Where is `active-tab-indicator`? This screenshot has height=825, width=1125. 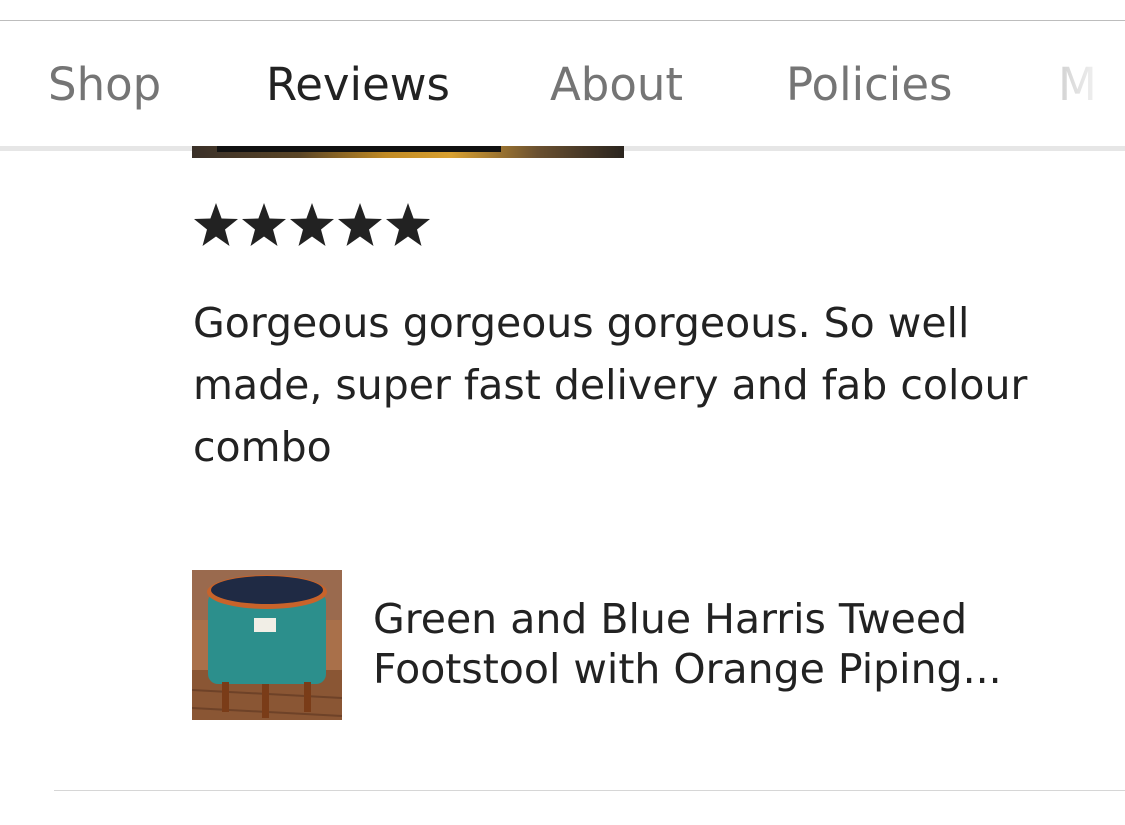
active-tab-indicator is located at coordinates (359, 149).